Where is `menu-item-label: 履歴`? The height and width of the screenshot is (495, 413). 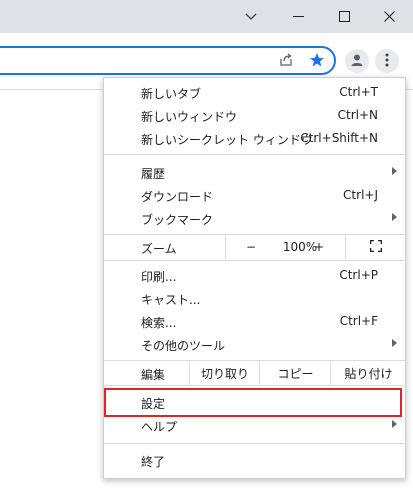
menu-item-label: 履歴 is located at coordinates (153, 174).